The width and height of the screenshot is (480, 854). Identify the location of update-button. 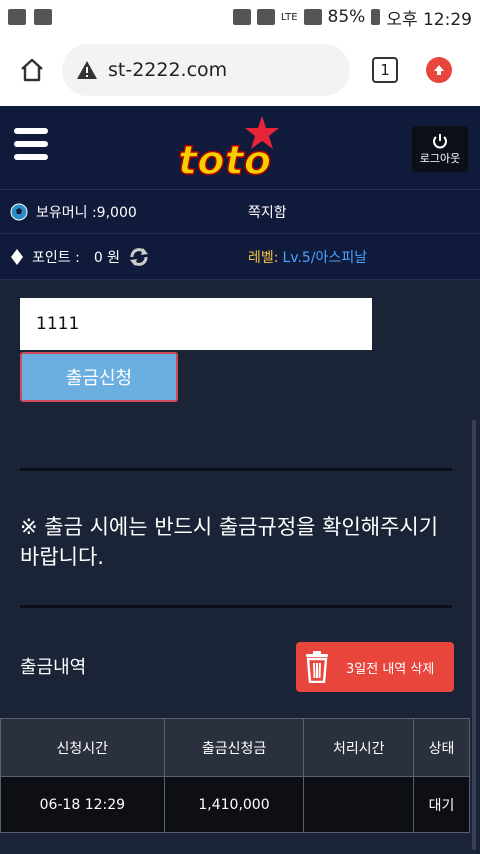
(439, 70).